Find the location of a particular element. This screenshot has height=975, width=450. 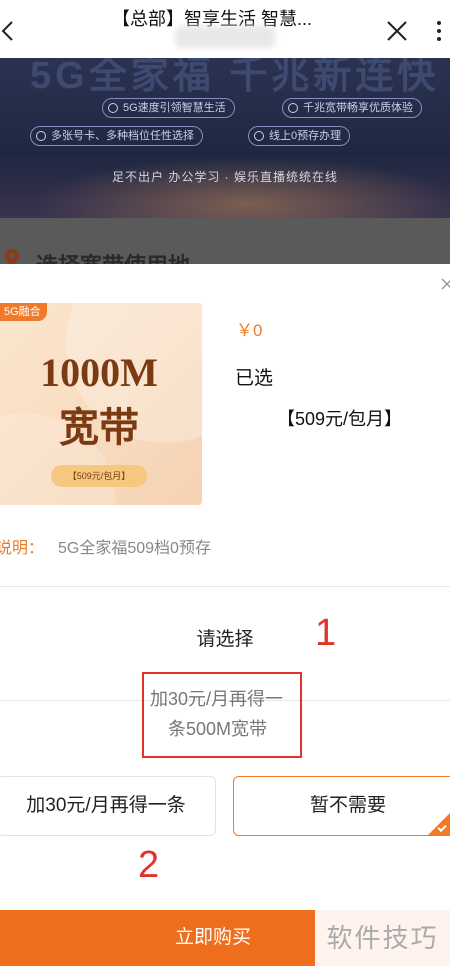

chevron-left-icon is located at coordinates (7, 31).